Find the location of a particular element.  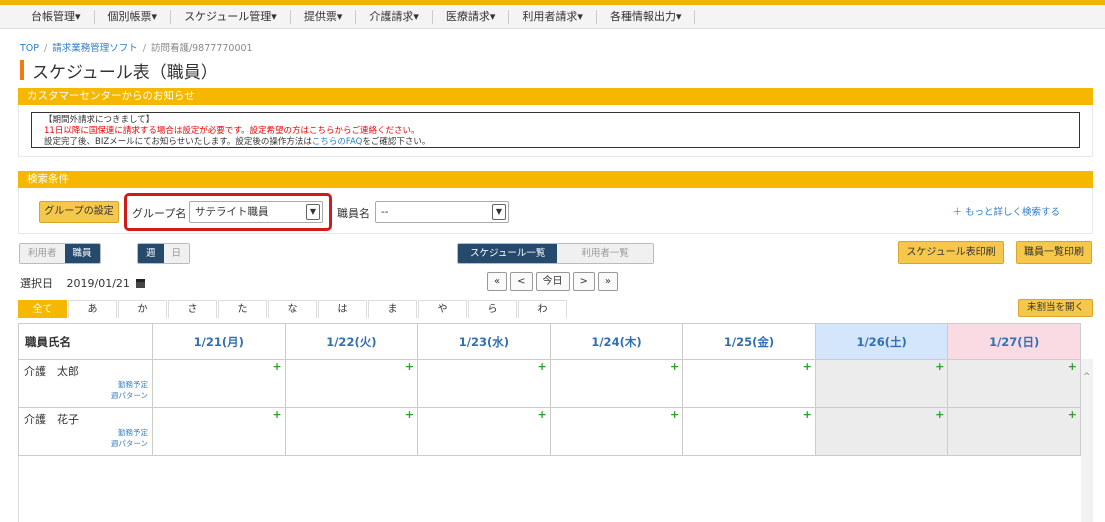

tab-all: 全て is located at coordinates (42, 309).